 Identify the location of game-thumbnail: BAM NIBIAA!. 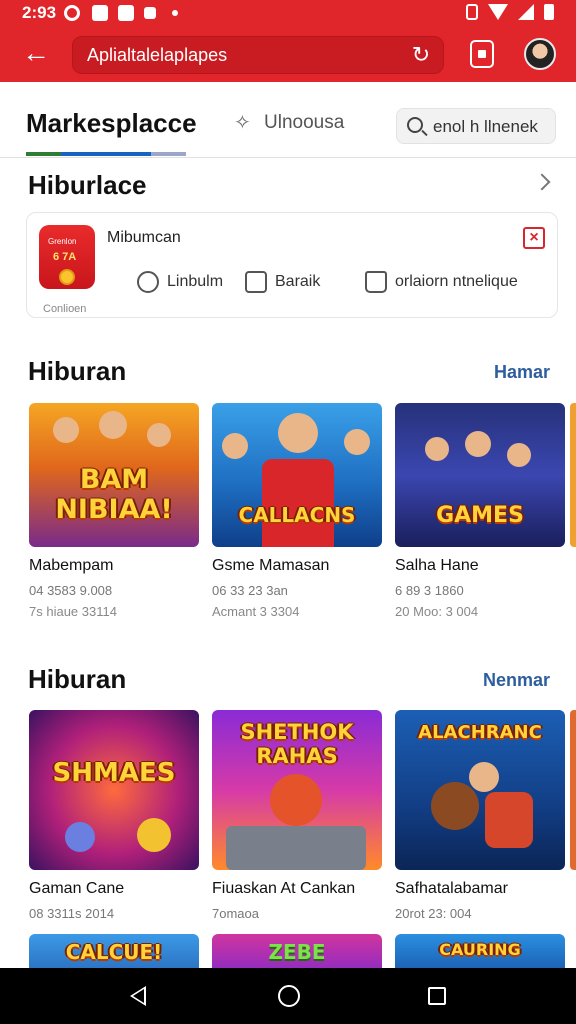
(114, 475).